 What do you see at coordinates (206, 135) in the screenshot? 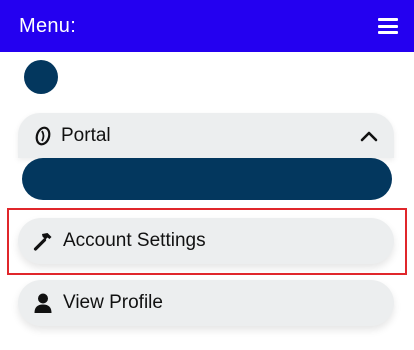
I see `portal-menu-item: Portal` at bounding box center [206, 135].